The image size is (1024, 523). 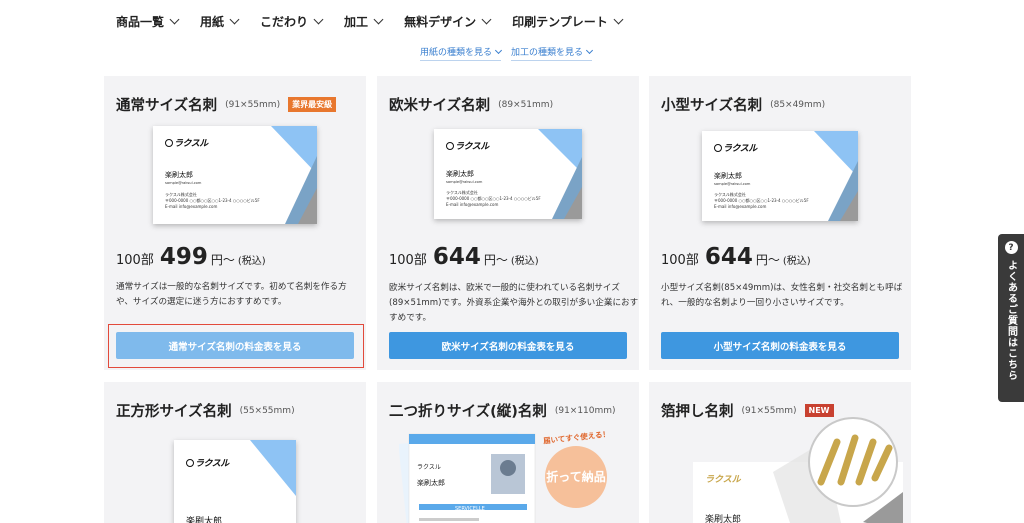 I want to click on paper-types-link: 用紙の種類を見る, so click(x=461, y=53).